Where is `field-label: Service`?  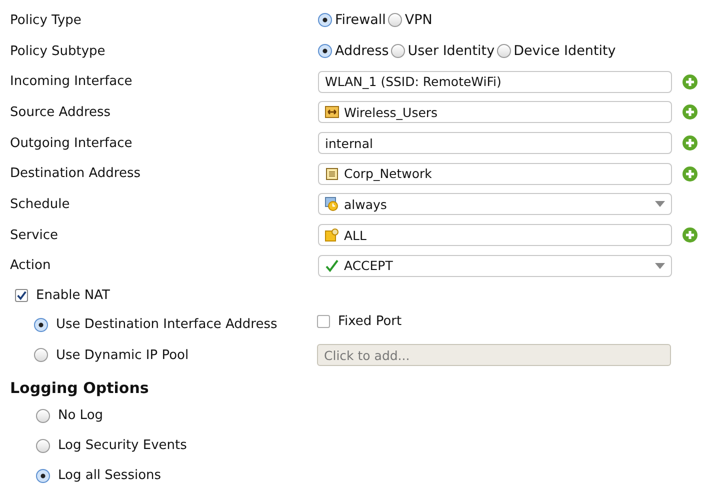
field-label: Service is located at coordinates (34, 235).